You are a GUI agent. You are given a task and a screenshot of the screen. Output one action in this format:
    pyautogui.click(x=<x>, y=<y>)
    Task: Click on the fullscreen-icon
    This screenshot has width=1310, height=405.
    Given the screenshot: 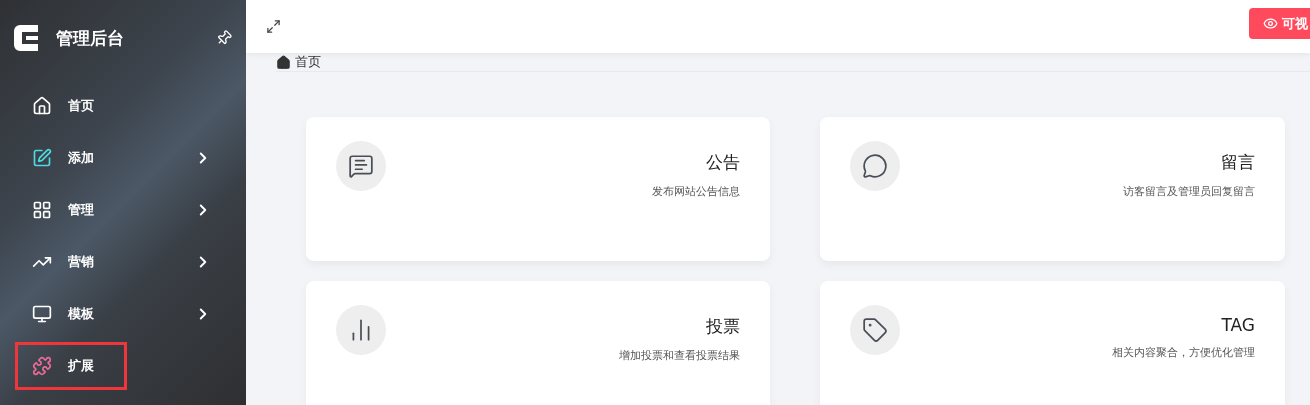 What is the action you would take?
    pyautogui.click(x=273, y=26)
    